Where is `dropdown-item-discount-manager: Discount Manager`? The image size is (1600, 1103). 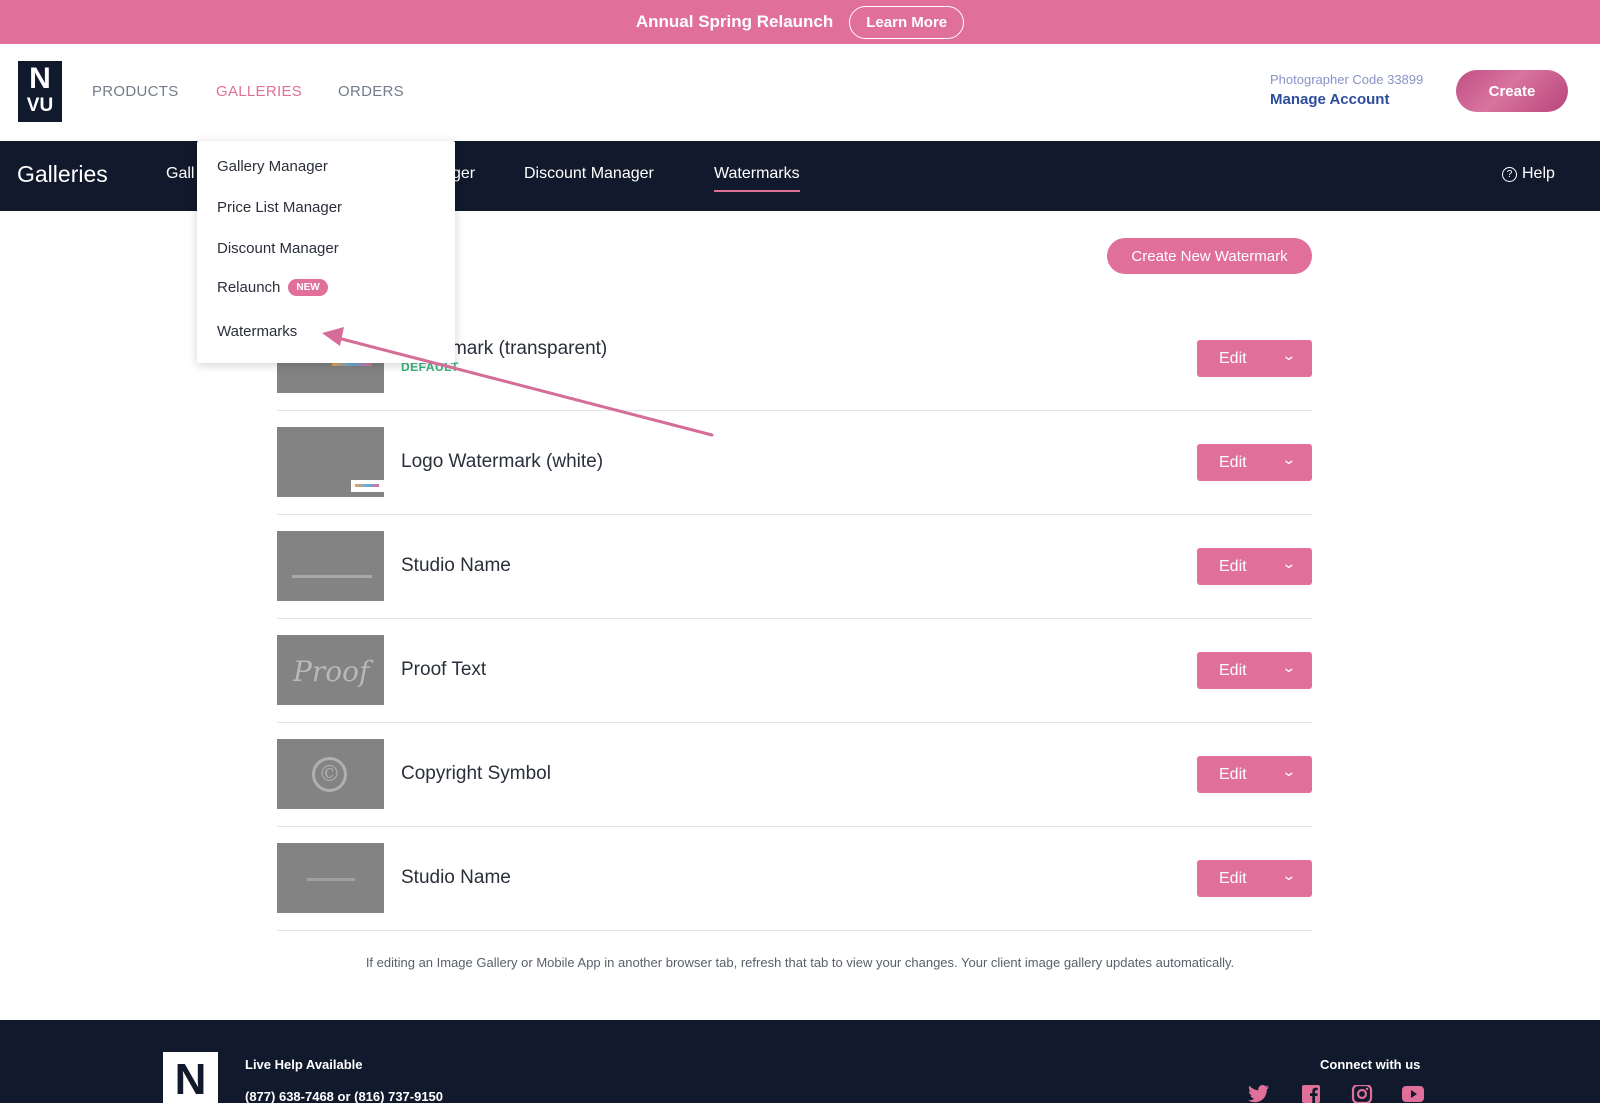 dropdown-item-discount-manager: Discount Manager is located at coordinates (278, 248).